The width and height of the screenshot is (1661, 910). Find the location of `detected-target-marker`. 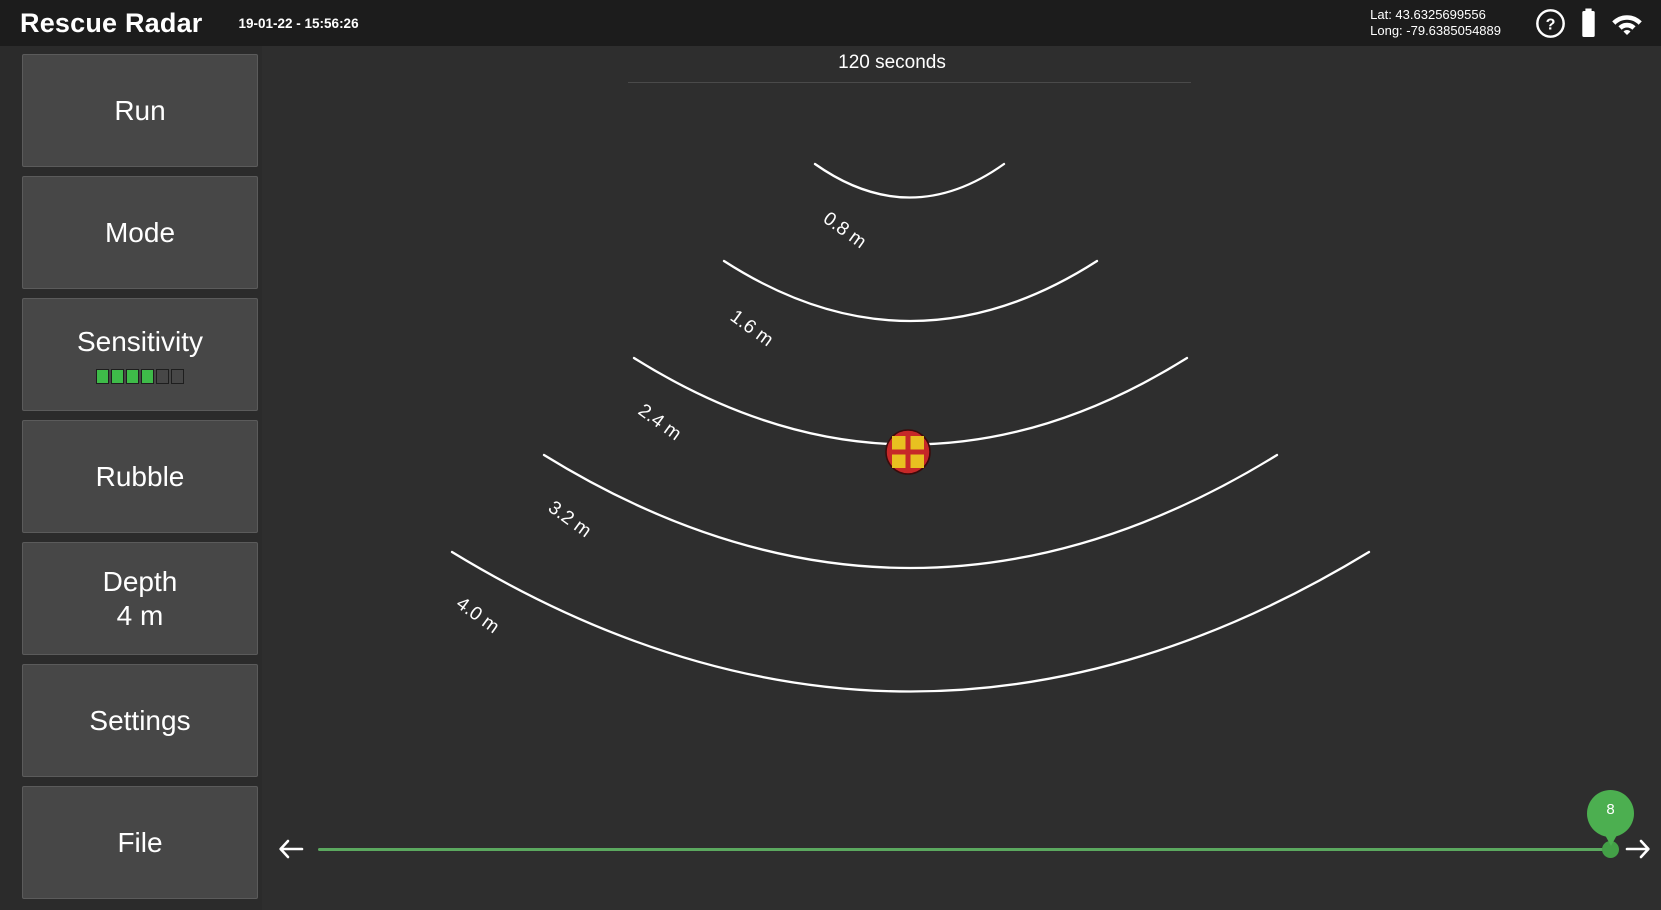

detected-target-marker is located at coordinates (908, 452).